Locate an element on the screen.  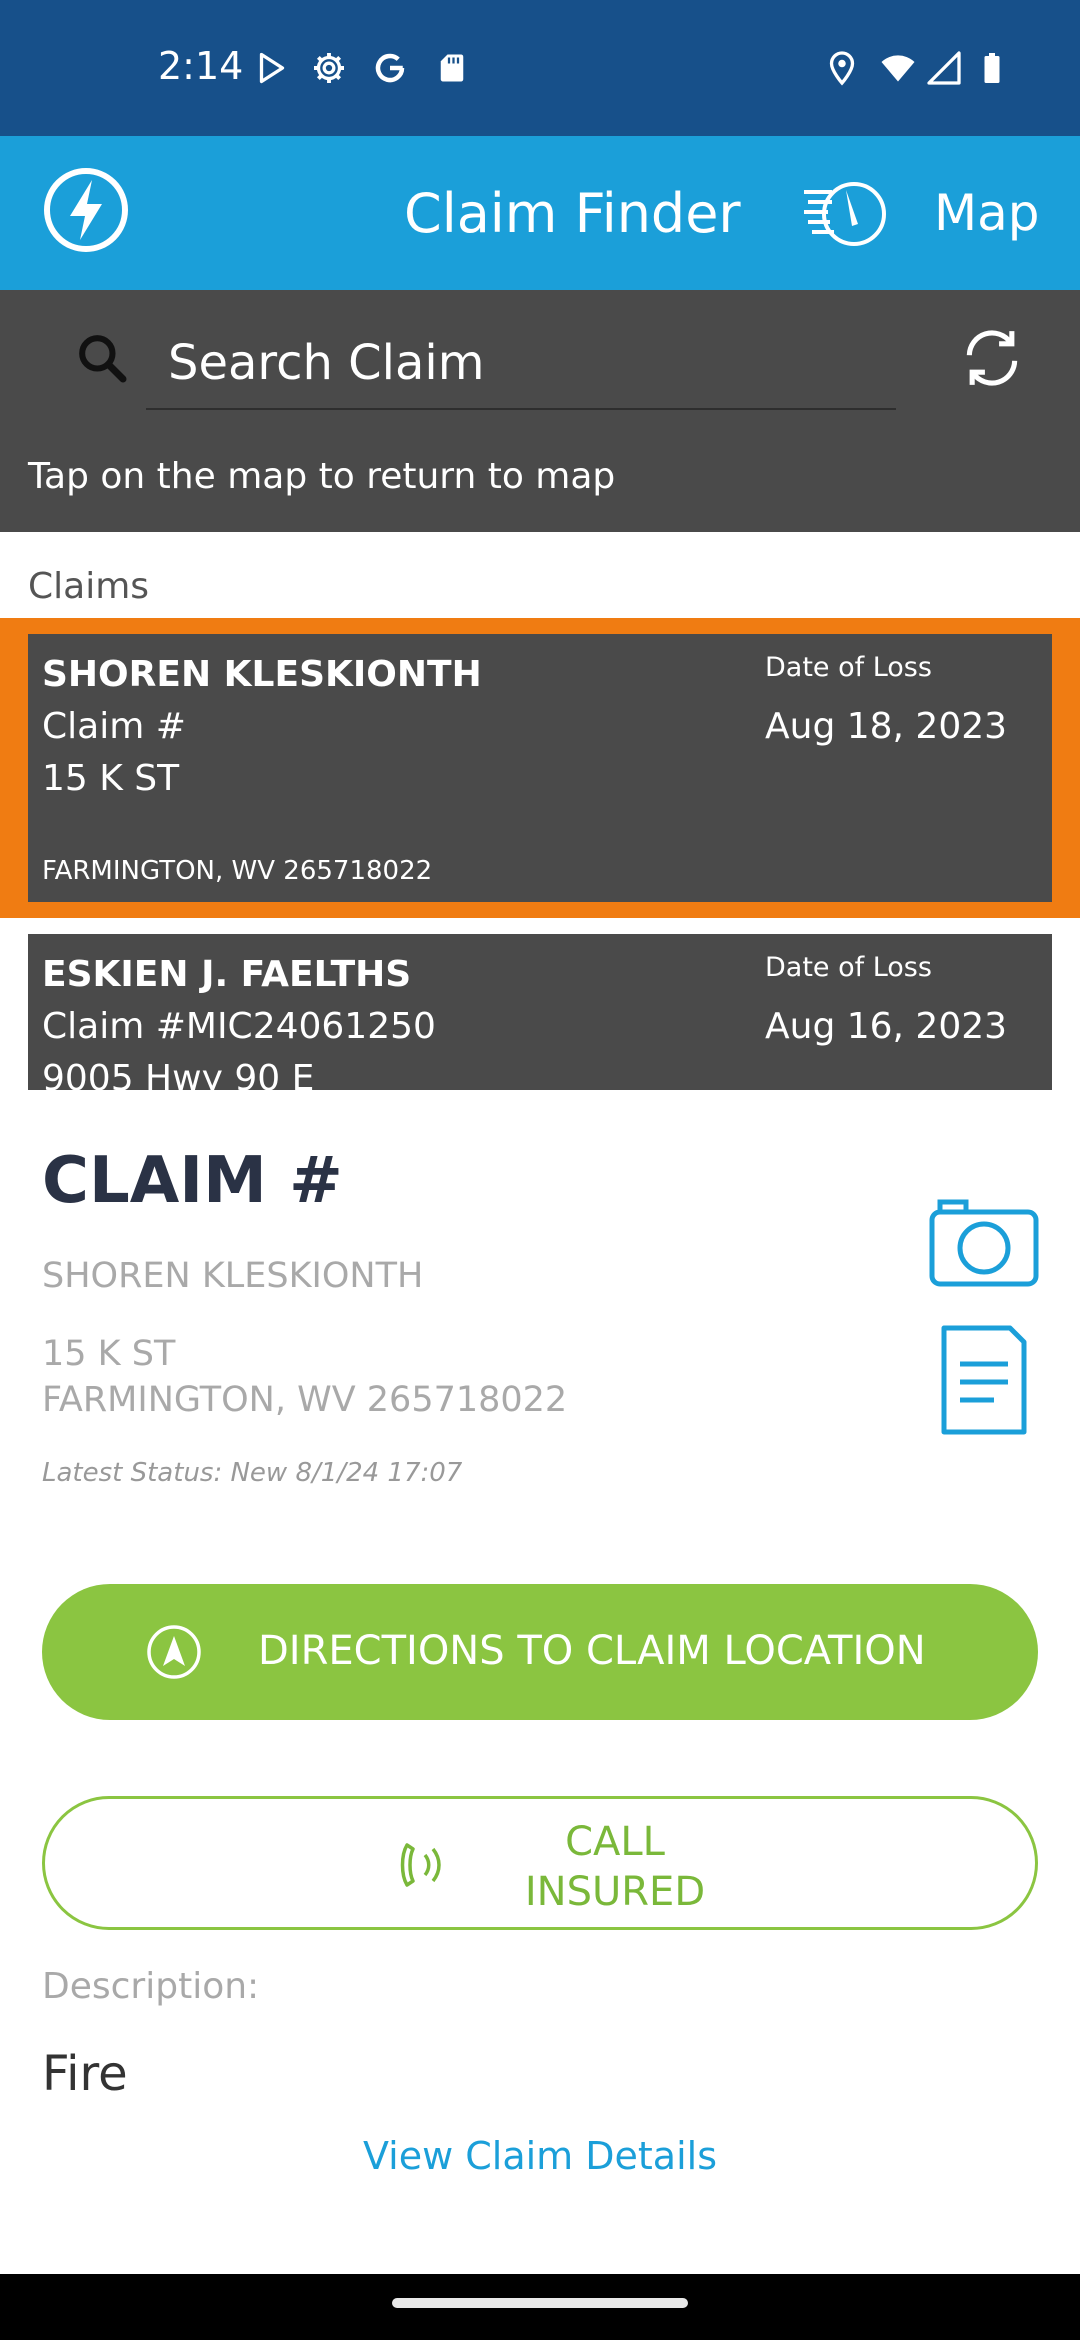
search-panel: Tap on the map to return to map is located at coordinates (540, 411).